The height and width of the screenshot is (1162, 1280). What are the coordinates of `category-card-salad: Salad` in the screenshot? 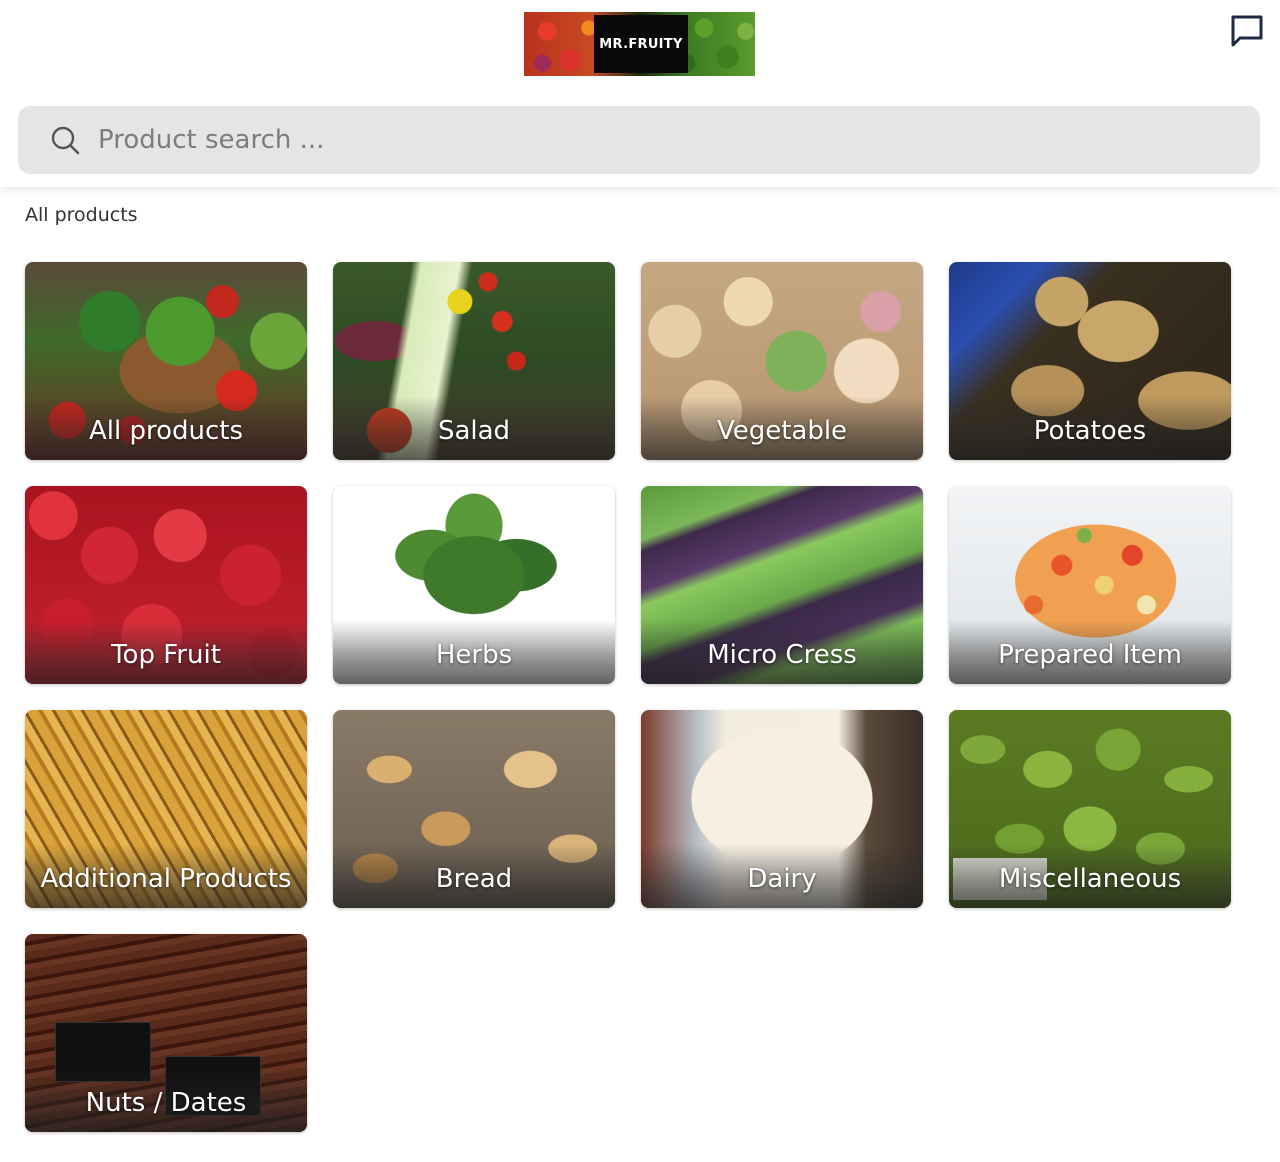 It's located at (474, 361).